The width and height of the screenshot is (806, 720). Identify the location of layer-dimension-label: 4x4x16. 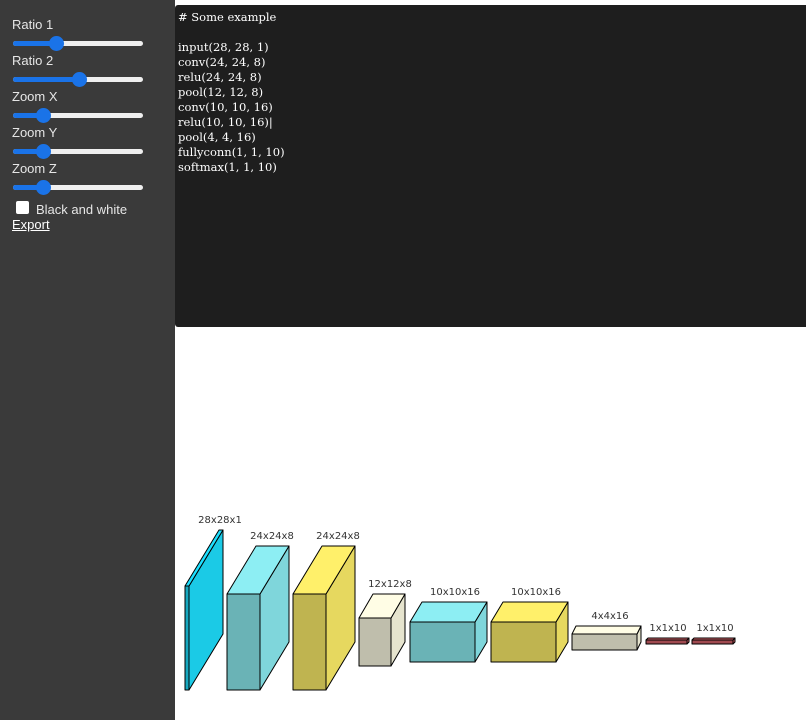
(609, 616).